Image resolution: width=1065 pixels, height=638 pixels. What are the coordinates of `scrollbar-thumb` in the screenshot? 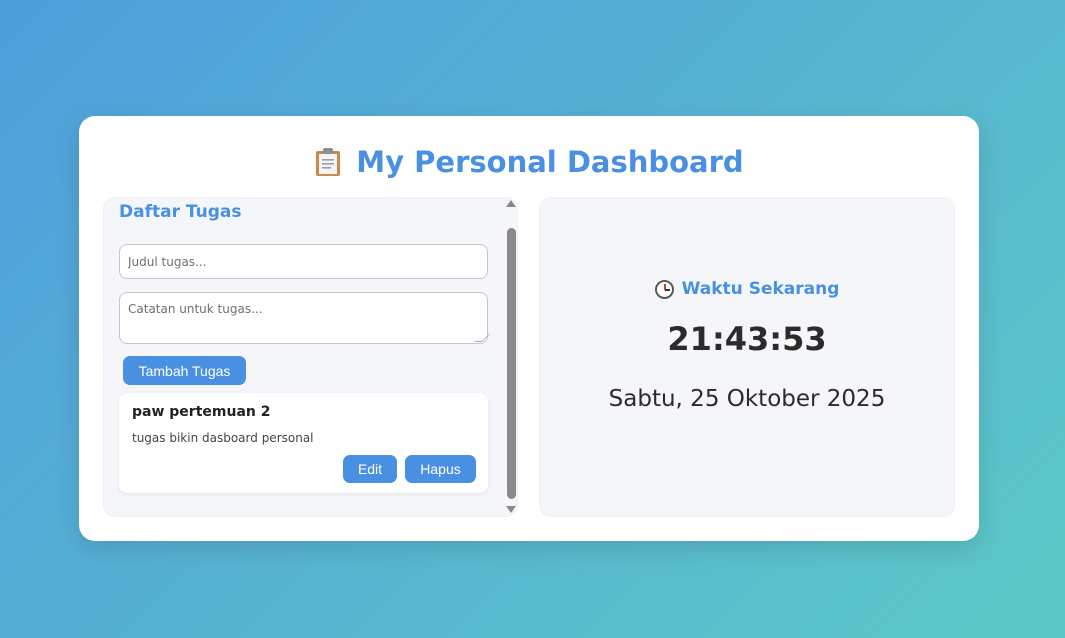 It's located at (511, 363).